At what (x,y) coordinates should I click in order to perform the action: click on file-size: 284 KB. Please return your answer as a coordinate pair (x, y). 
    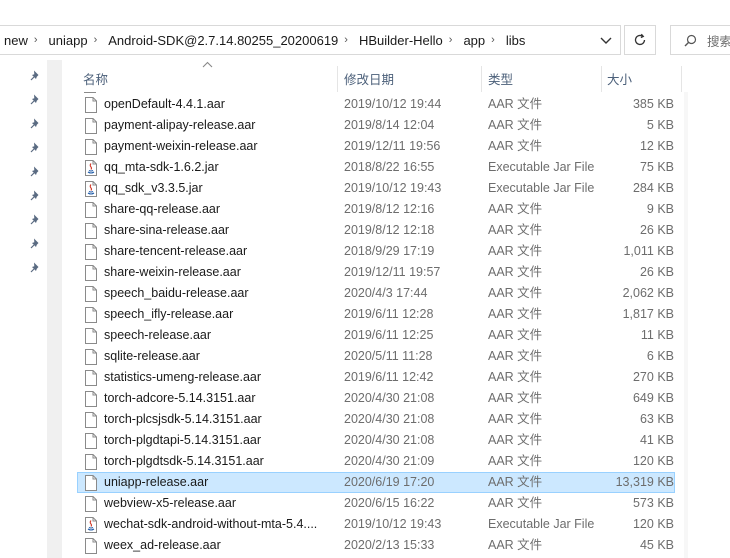
    Looking at the image, I should click on (653, 188).